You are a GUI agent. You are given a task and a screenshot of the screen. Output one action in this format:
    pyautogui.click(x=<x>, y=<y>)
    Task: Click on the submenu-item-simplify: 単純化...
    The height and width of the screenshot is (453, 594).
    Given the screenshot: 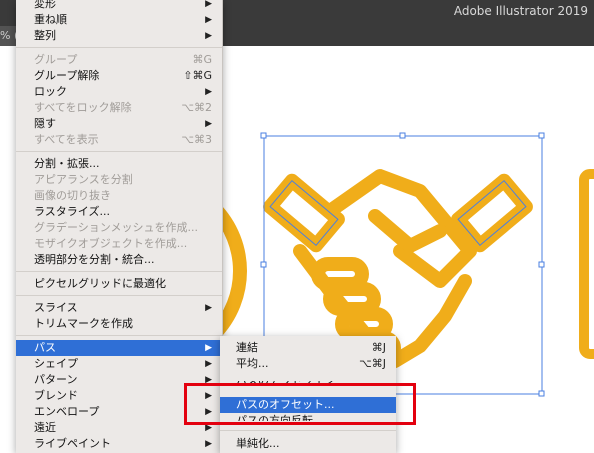 What is the action you would take?
    pyautogui.click(x=308, y=444)
    